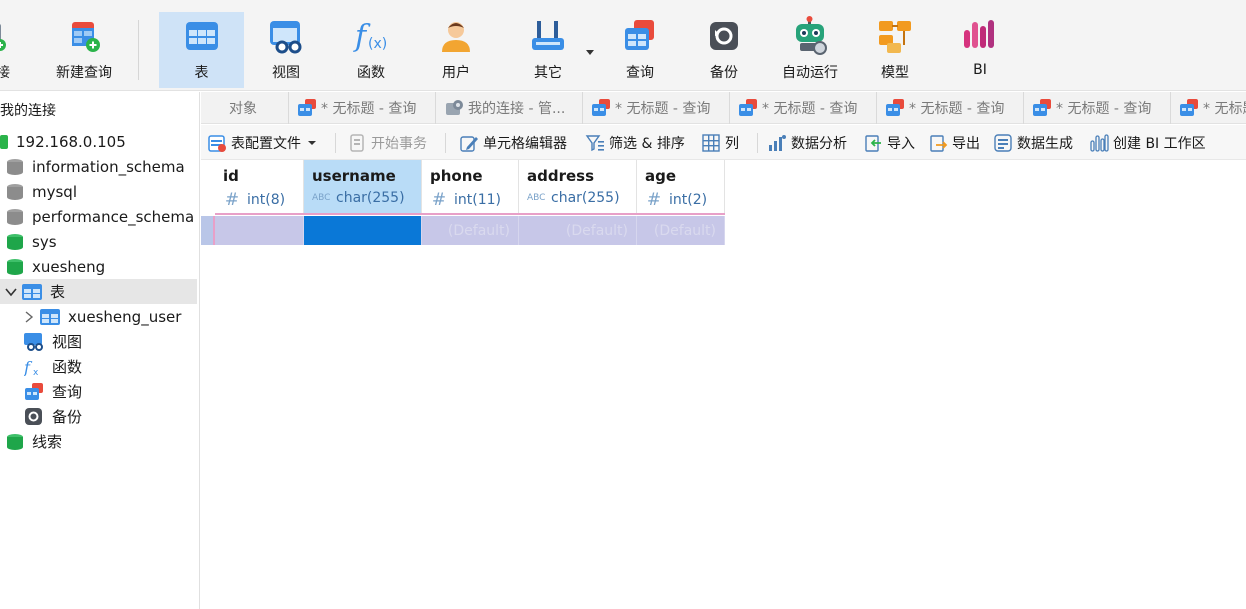 The height and width of the screenshot is (609, 1246). I want to click on table-button: 表, so click(201, 50).